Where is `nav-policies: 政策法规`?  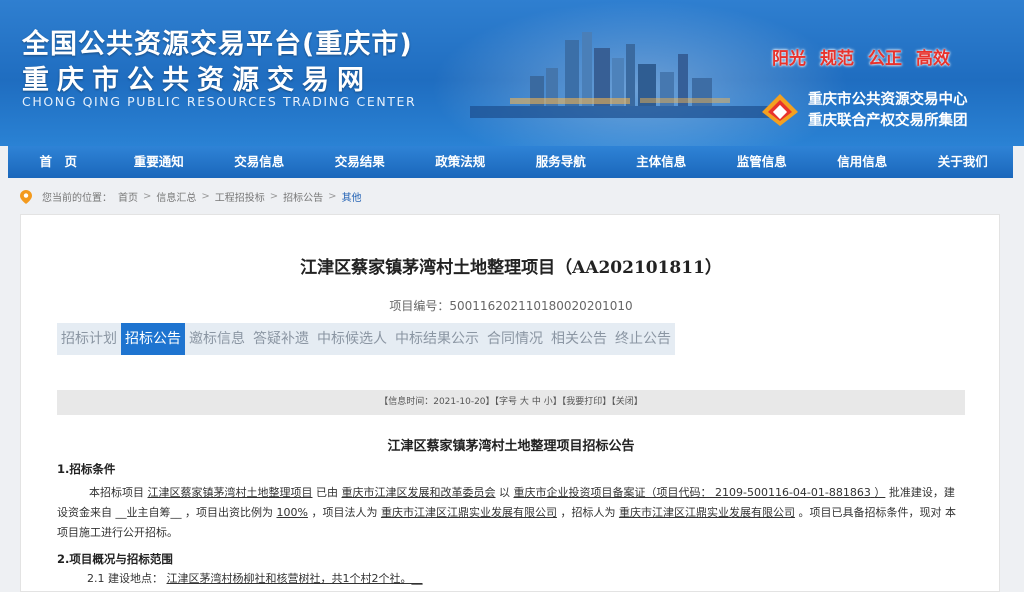 nav-policies: 政策法规 is located at coordinates (460, 162).